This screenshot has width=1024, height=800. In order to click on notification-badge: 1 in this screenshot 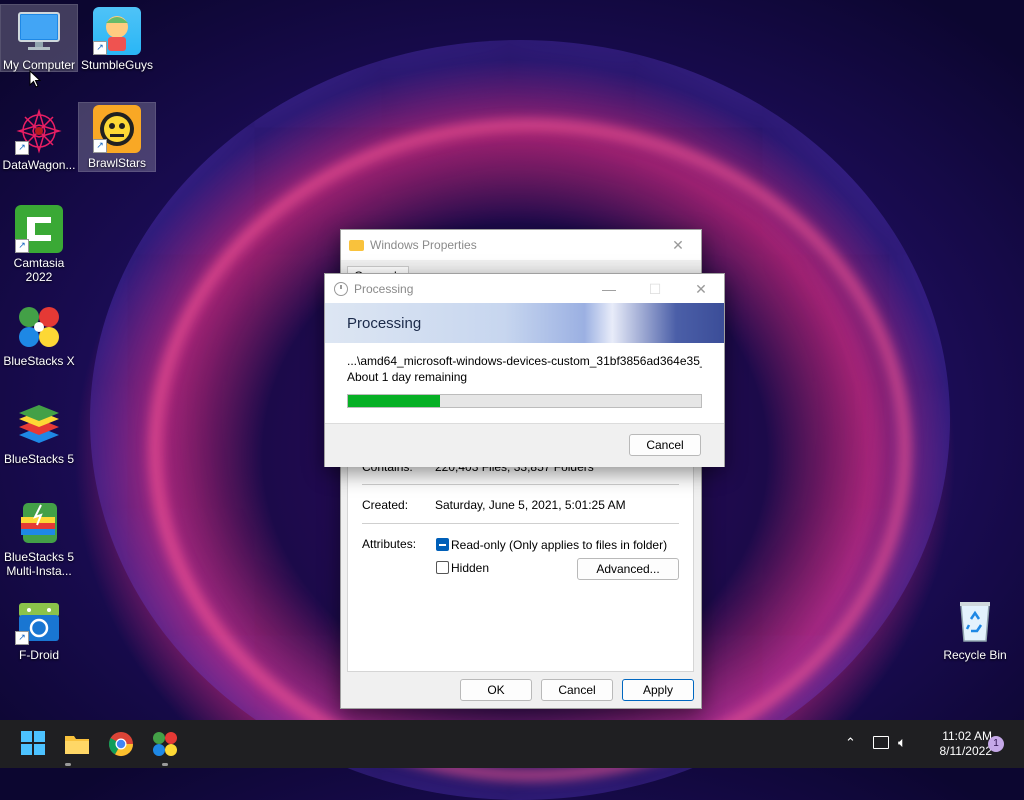, I will do `click(996, 744)`.